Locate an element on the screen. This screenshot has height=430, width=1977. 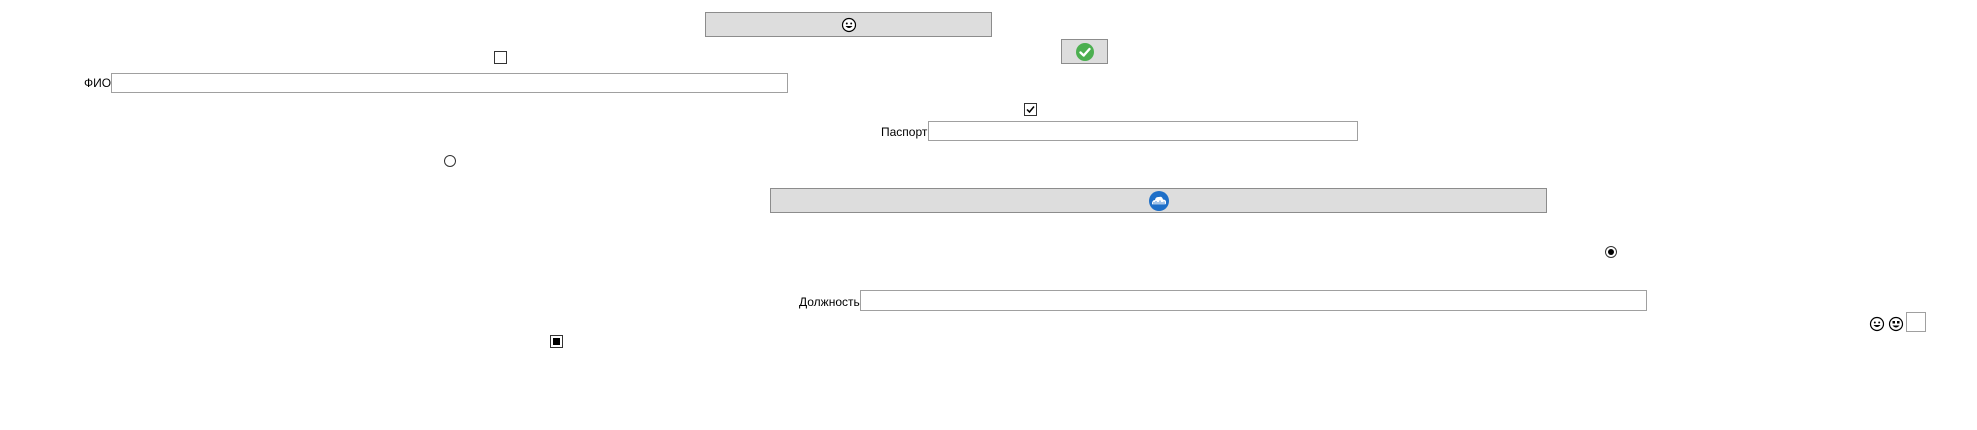
smiley-face-icon is located at coordinates (1896, 324).